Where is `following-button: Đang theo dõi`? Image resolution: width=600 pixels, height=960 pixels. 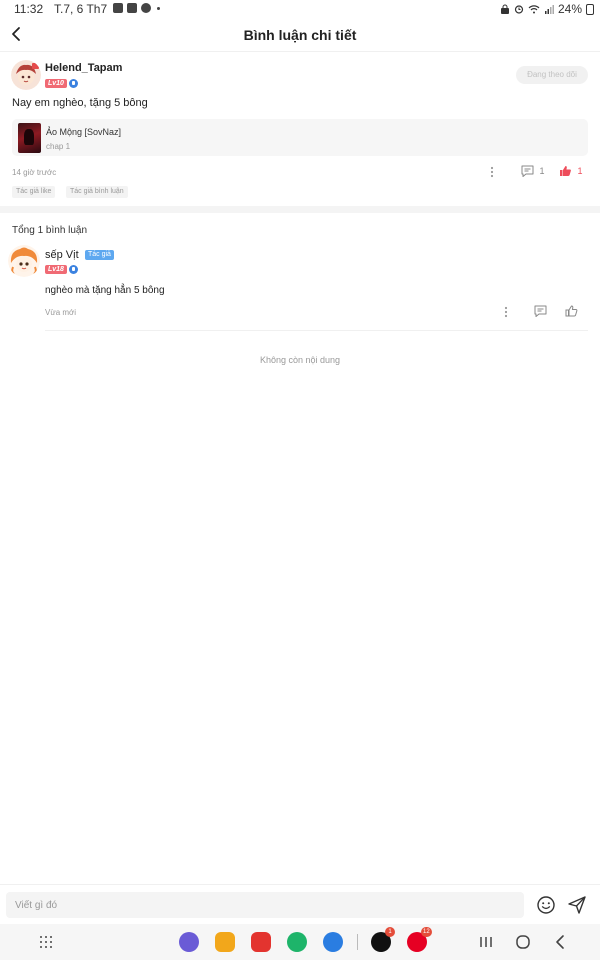
following-button: Đang theo dõi is located at coordinates (552, 75).